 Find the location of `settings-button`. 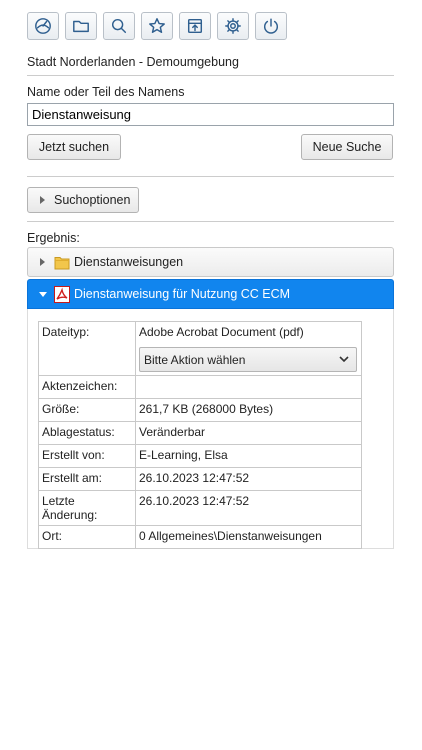

settings-button is located at coordinates (233, 26).